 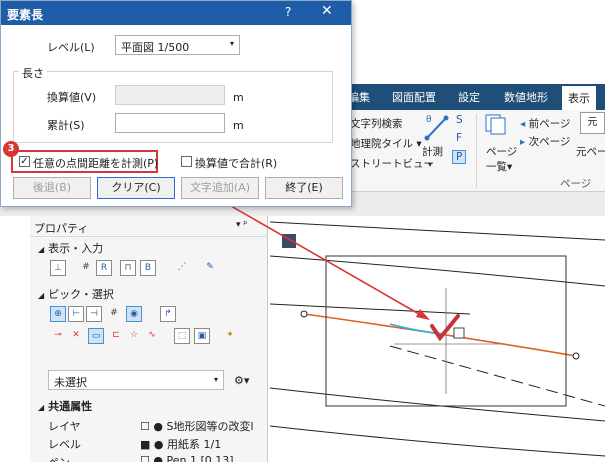 What do you see at coordinates (304, 188) in the screenshot?
I see `finish-button: 終了(E)` at bounding box center [304, 188].